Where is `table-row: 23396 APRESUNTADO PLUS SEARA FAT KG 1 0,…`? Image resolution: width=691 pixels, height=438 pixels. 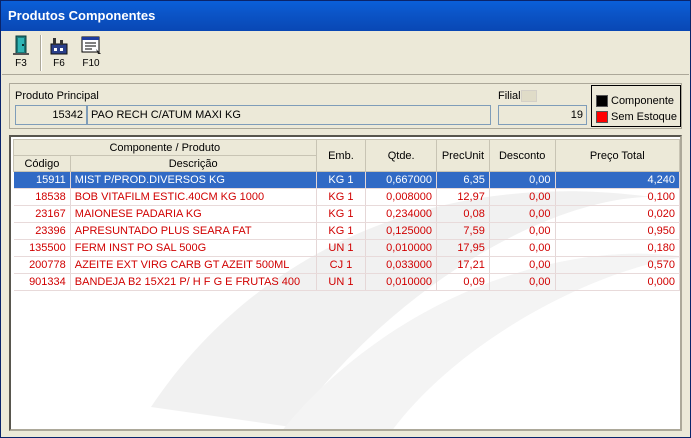
table-row: 23396 APRESUNTADO PLUS SEARA FAT KG 1 0,… is located at coordinates (346, 231).